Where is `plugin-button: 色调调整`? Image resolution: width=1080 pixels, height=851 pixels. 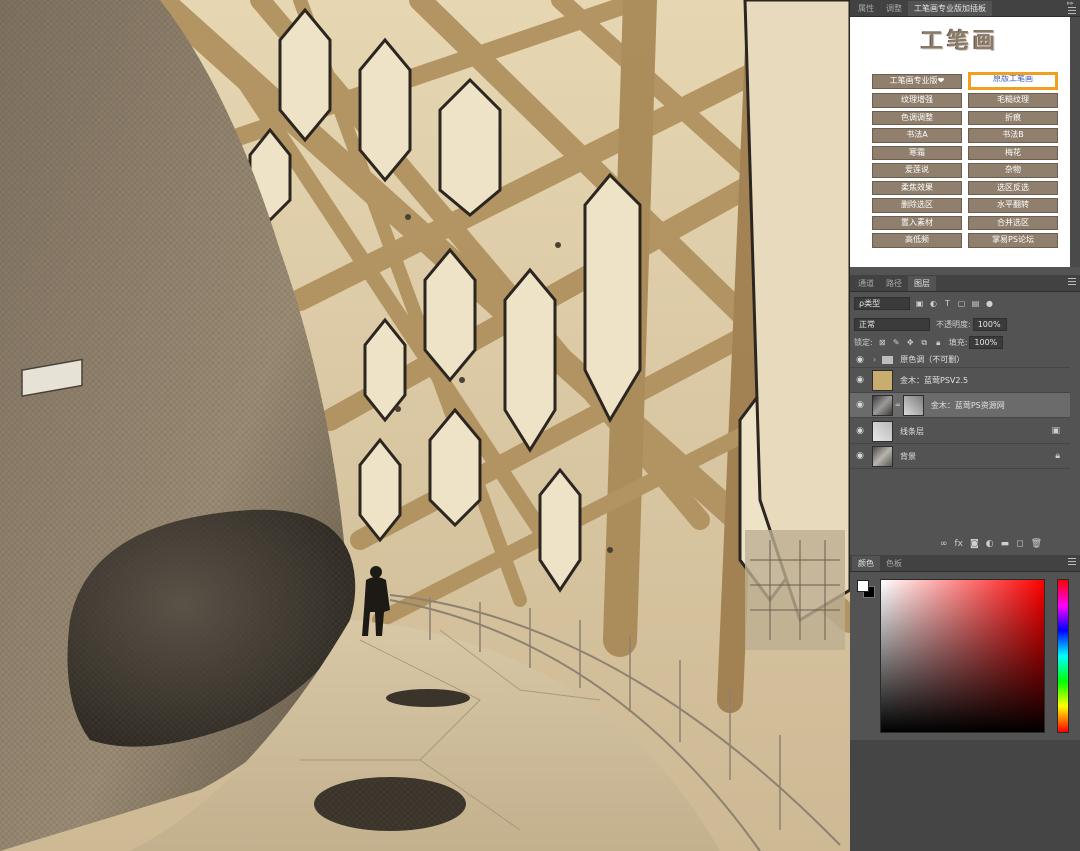
plugin-button: 色调调整 is located at coordinates (917, 117).